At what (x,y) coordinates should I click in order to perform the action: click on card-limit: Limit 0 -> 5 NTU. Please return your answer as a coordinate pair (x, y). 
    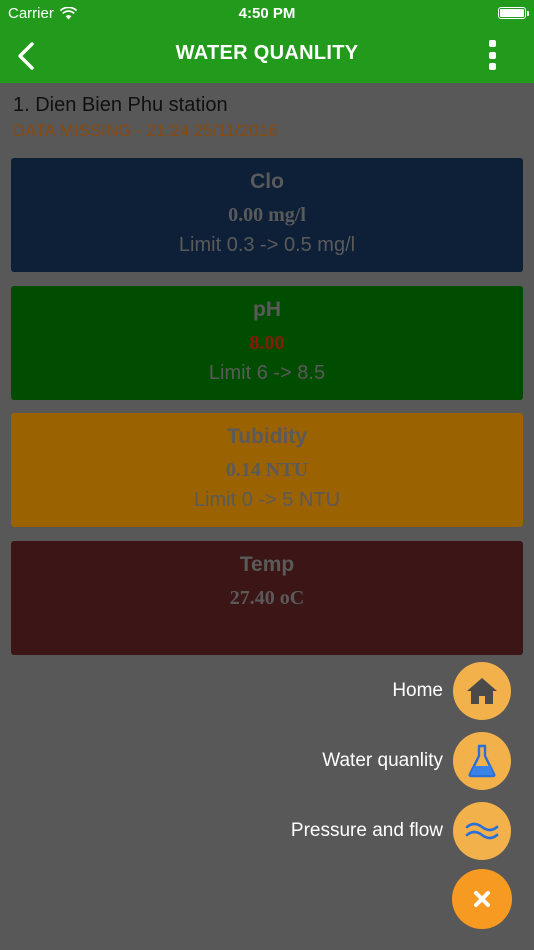
    Looking at the image, I should click on (267, 500).